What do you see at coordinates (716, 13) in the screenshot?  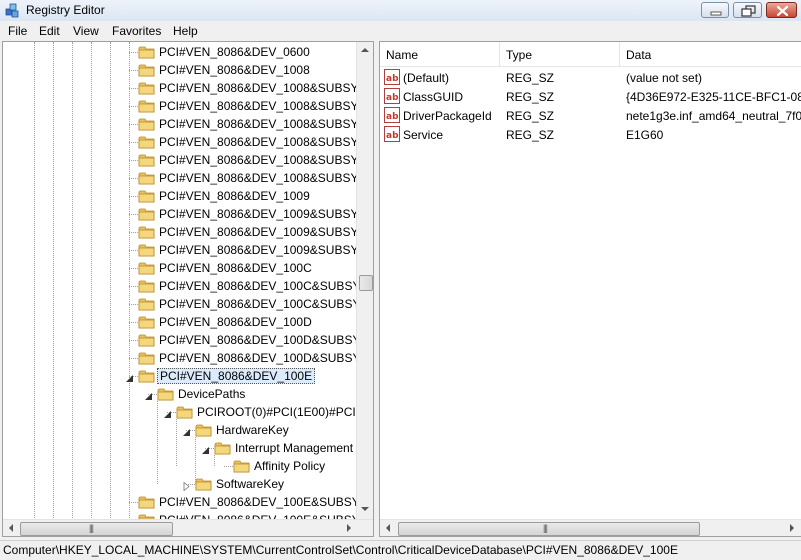 I see `minimize-icon` at bounding box center [716, 13].